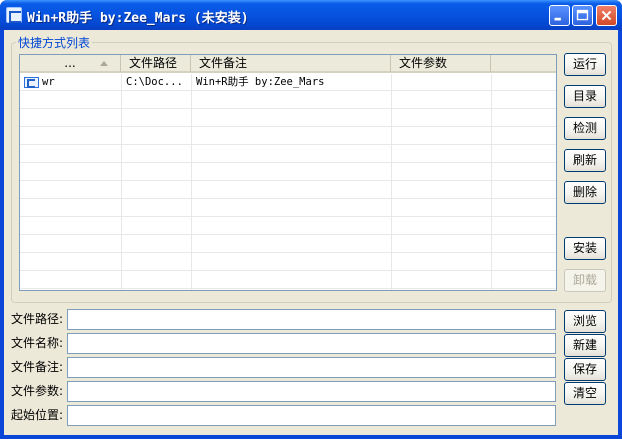  Describe the element at coordinates (585, 321) in the screenshot. I see `browse-button: 浏览` at that location.